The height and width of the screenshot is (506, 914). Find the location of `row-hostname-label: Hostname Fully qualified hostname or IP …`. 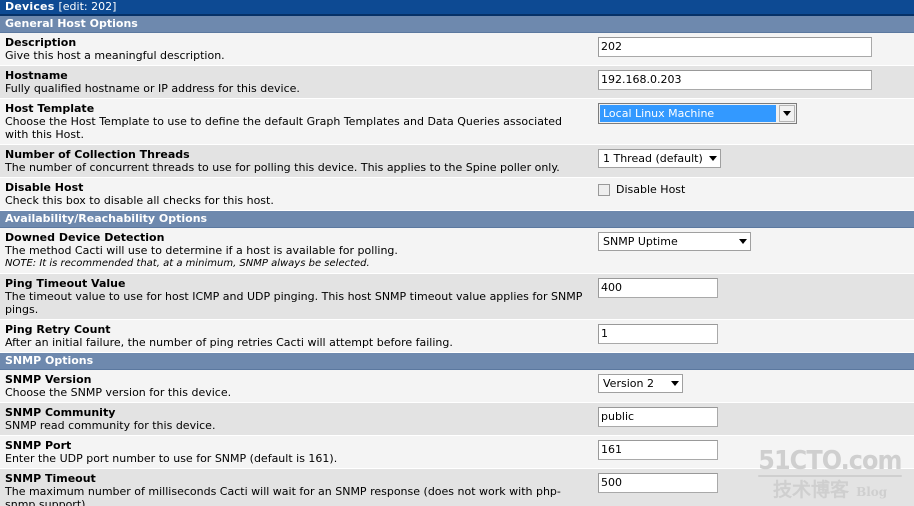

row-hostname-label: Hostname Fully qualified hostname or IP … is located at coordinates (296, 82).